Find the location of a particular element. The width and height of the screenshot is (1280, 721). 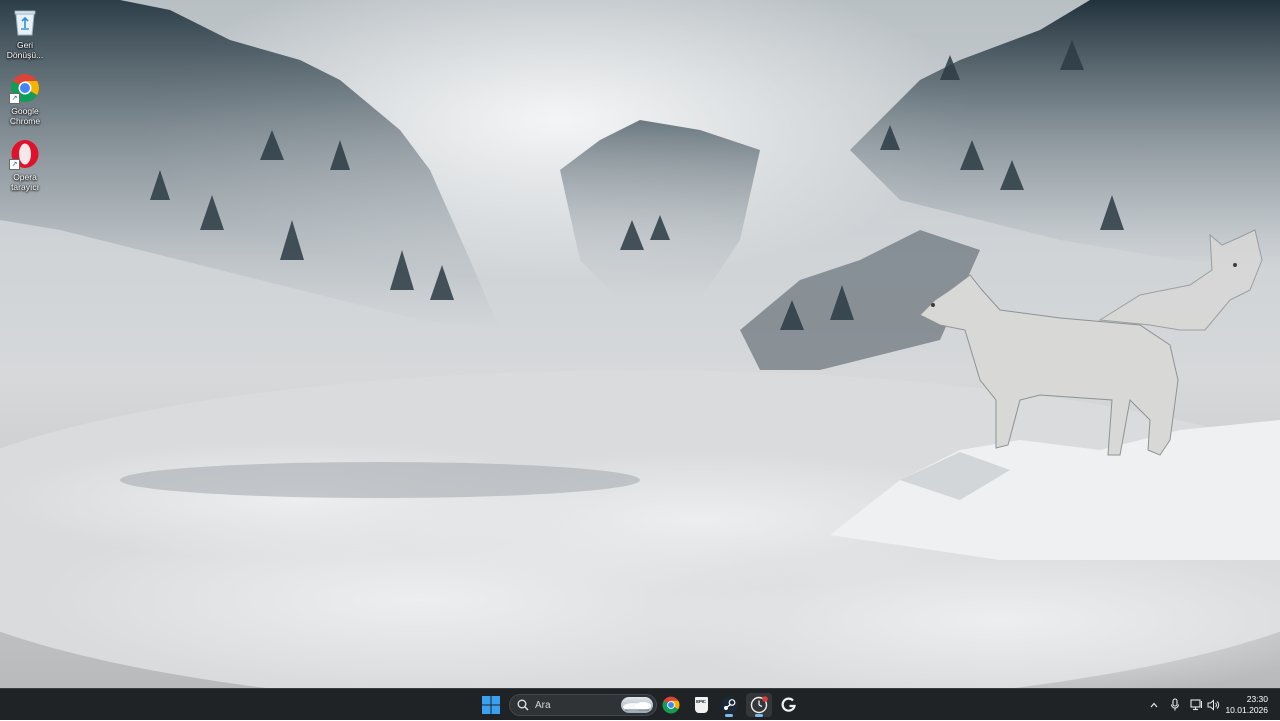

chevron-up-icon is located at coordinates (1154, 705).